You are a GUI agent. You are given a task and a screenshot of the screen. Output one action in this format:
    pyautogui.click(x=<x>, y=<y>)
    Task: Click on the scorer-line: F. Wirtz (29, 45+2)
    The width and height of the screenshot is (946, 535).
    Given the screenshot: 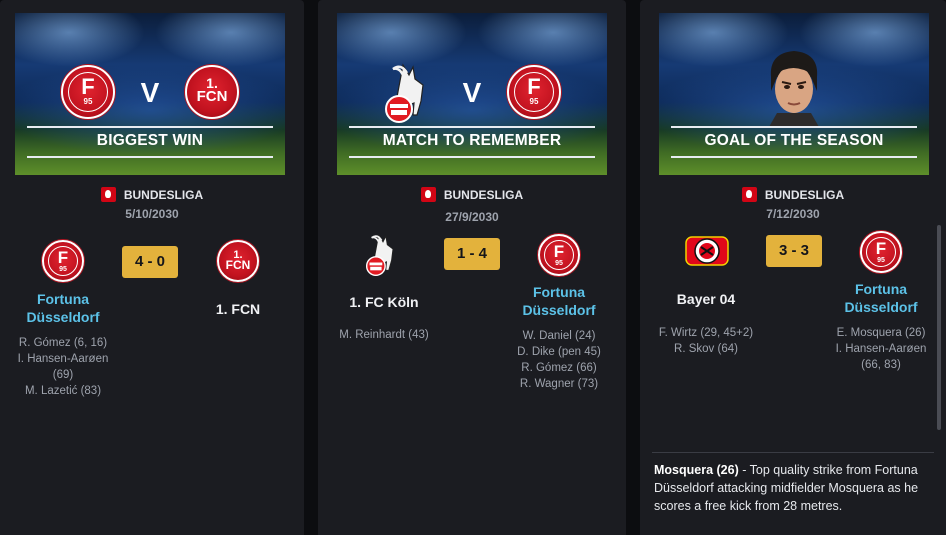 What is the action you would take?
    pyautogui.click(x=706, y=333)
    